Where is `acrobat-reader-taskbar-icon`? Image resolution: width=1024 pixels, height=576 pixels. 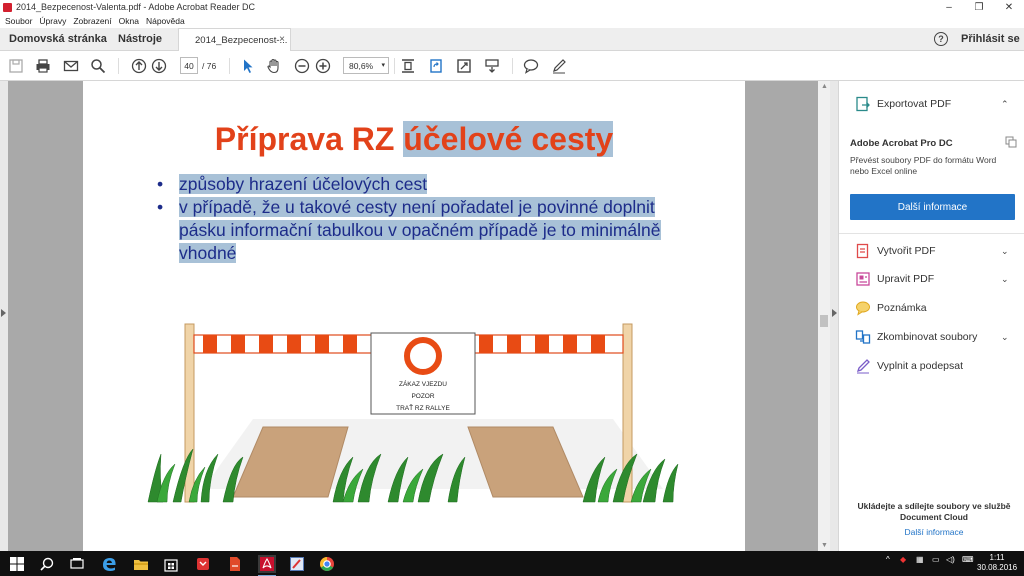 acrobat-reader-taskbar-icon is located at coordinates (267, 565).